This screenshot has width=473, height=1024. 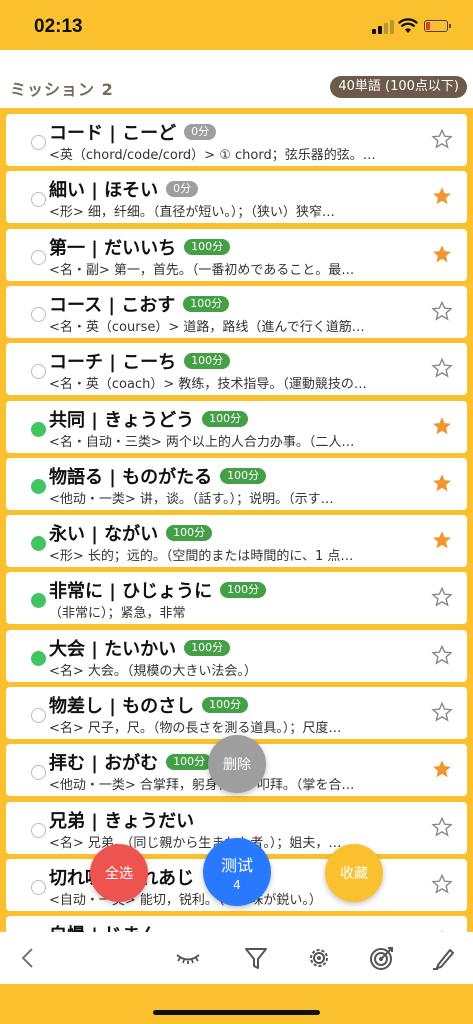 I want to click on mission-header: ミッション 2 40単語 (100点以下), so click(x=236, y=79).